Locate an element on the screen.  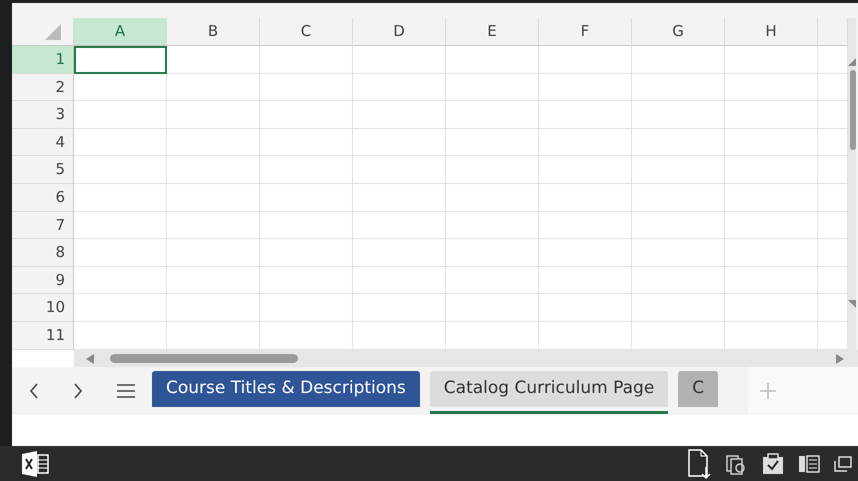
row-header: 8 is located at coordinates (43, 253).